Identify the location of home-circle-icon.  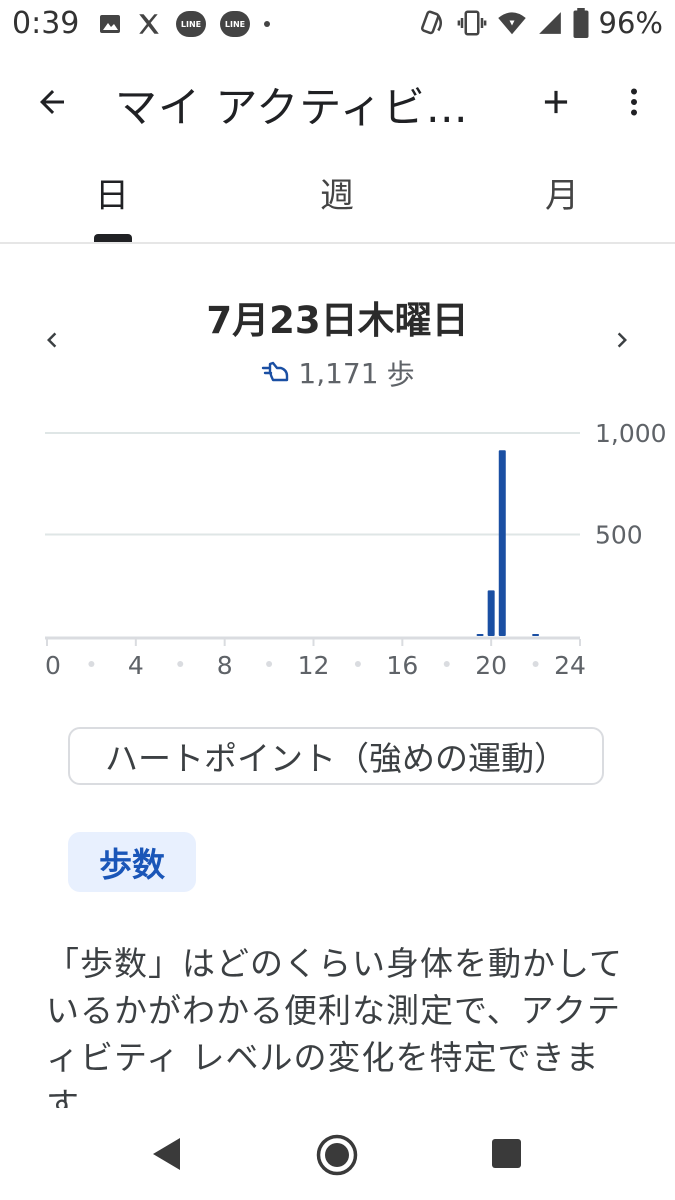
(337, 1155).